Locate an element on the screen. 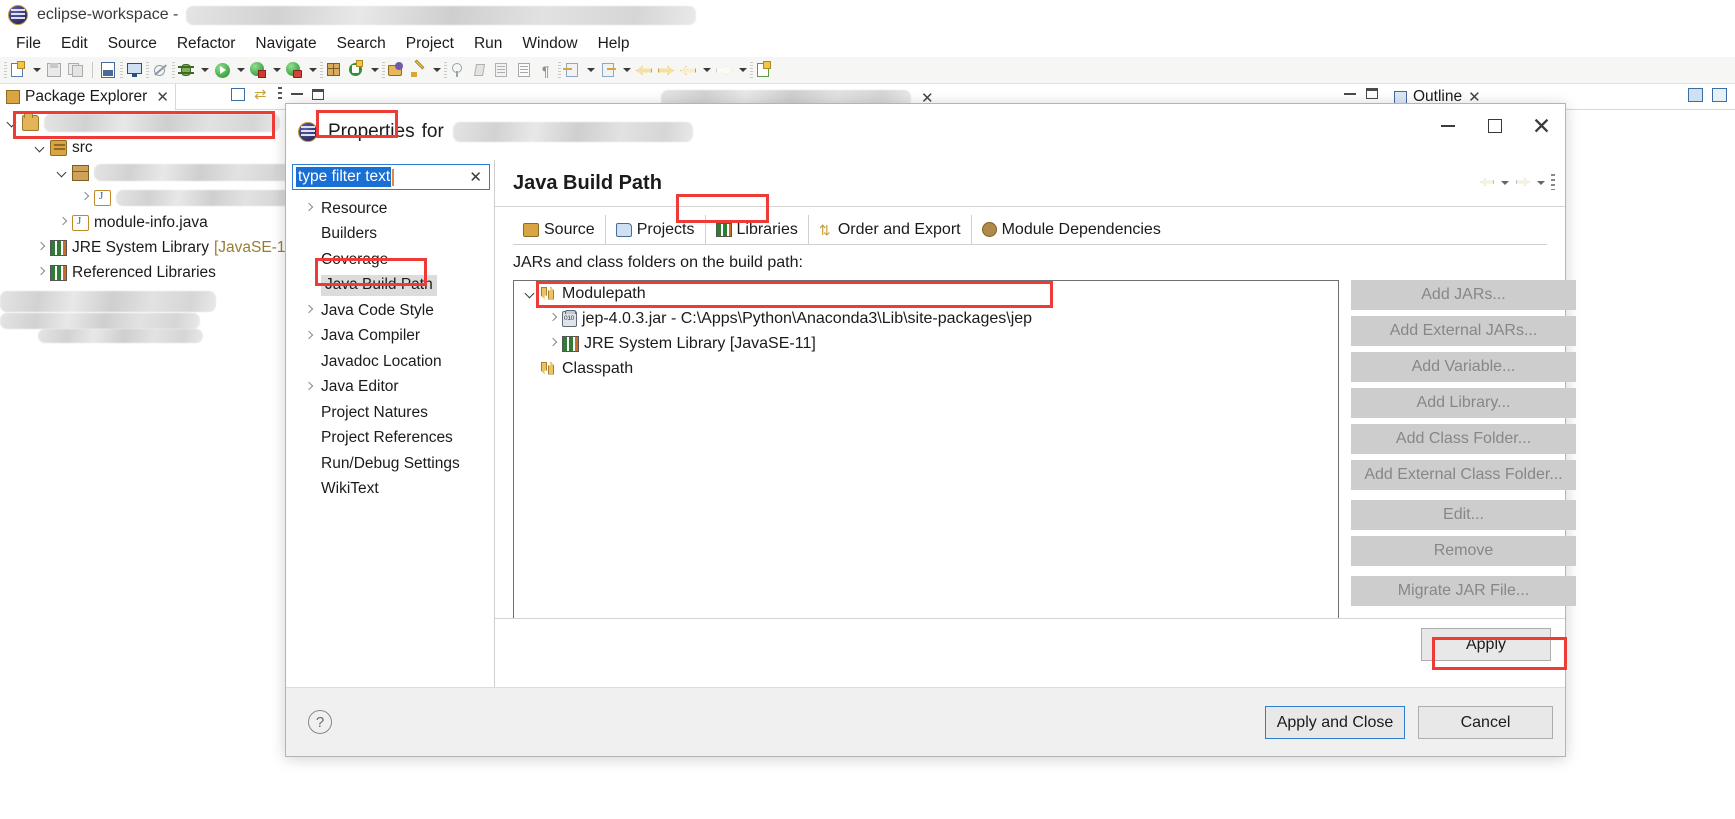  nav-item-project-references: Project References is located at coordinates (390, 439).